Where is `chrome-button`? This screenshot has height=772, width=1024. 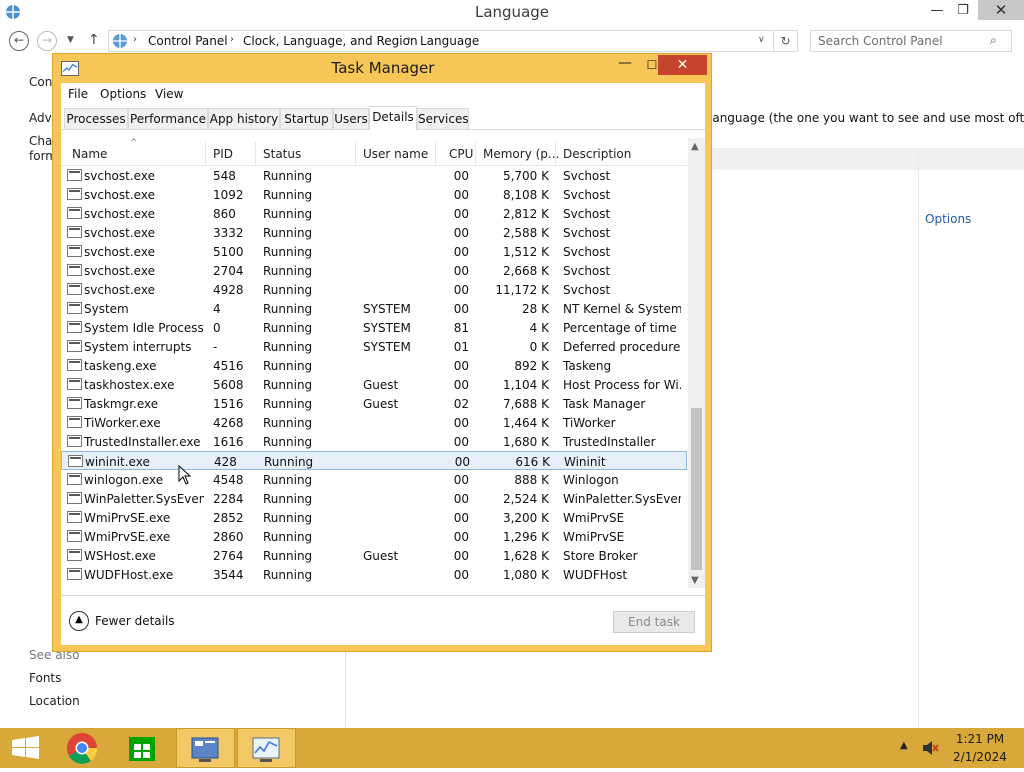
chrome-button is located at coordinates (82, 748).